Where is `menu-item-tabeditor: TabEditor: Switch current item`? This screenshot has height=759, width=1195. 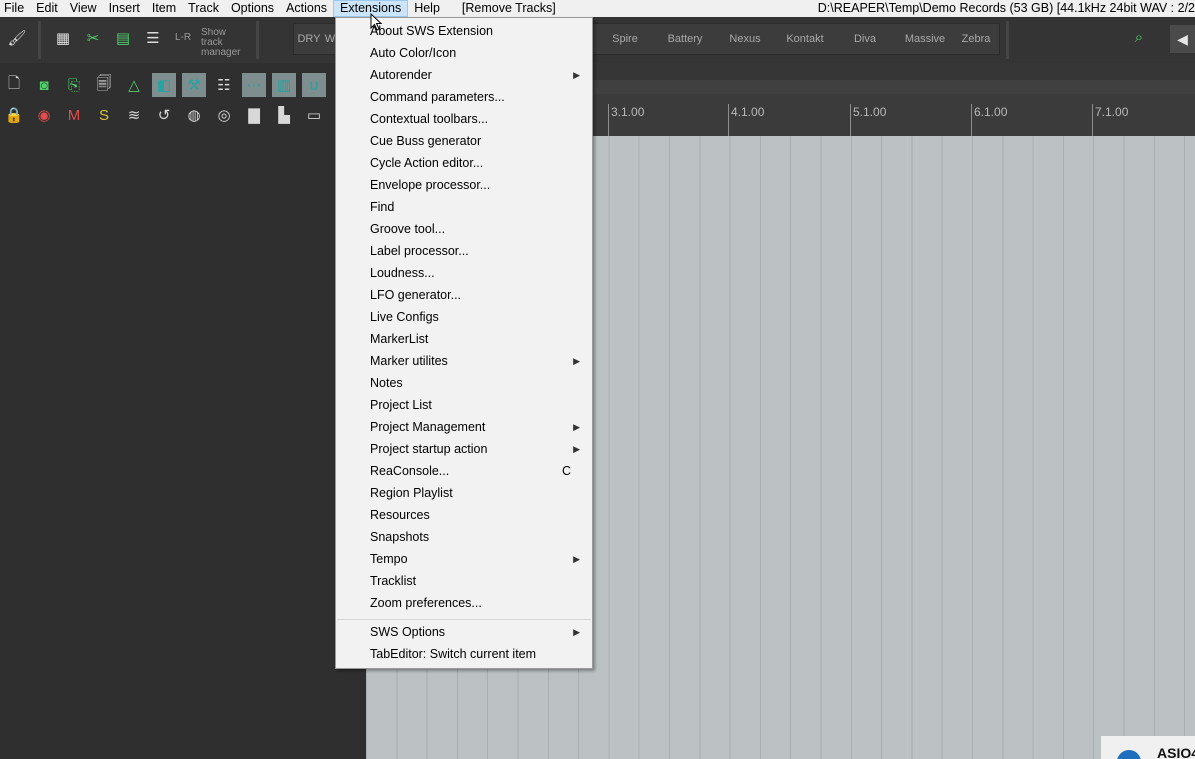
menu-item-tabeditor: TabEditor: Switch current item is located at coordinates (464, 654).